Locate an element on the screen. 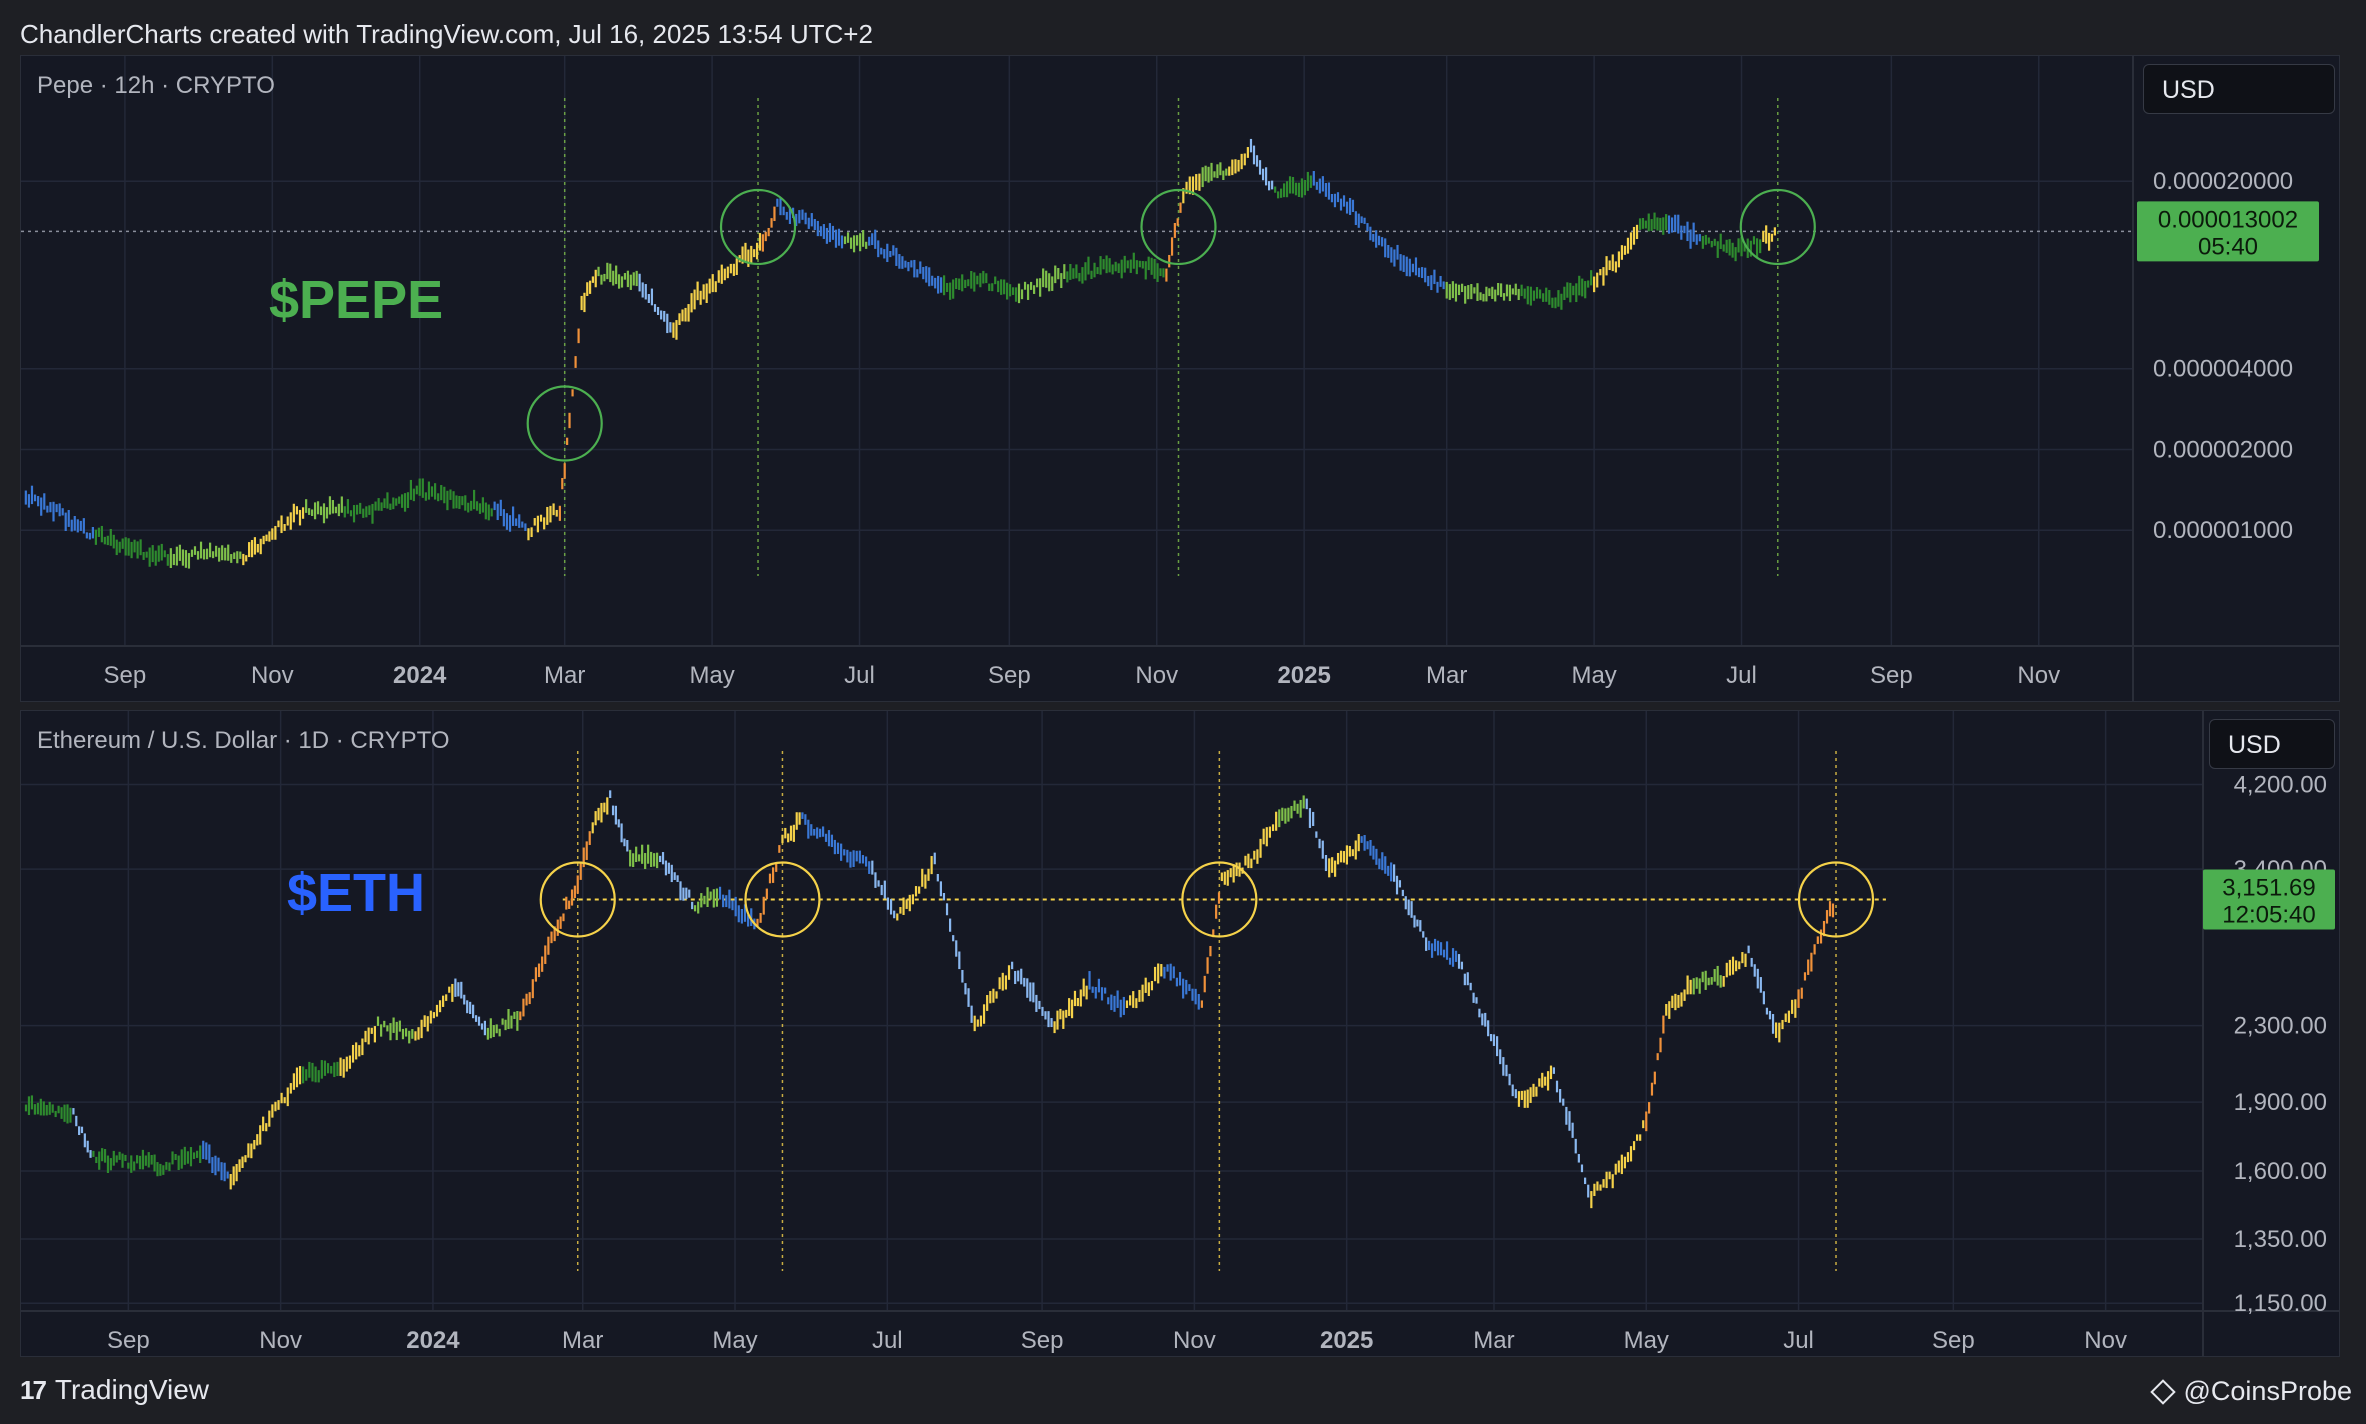  countdown-value: 12:05:40 is located at coordinates (2268, 914).